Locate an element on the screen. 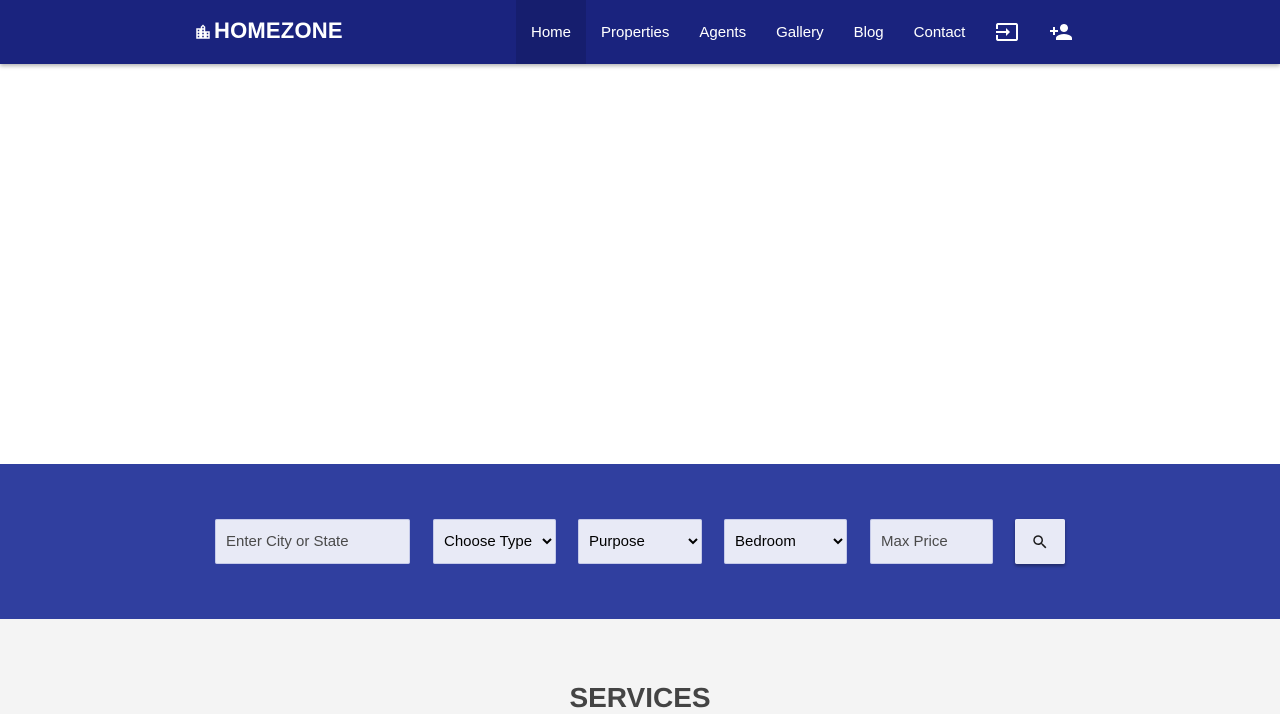  brand-name: HOMEZONE is located at coordinates (278, 30).